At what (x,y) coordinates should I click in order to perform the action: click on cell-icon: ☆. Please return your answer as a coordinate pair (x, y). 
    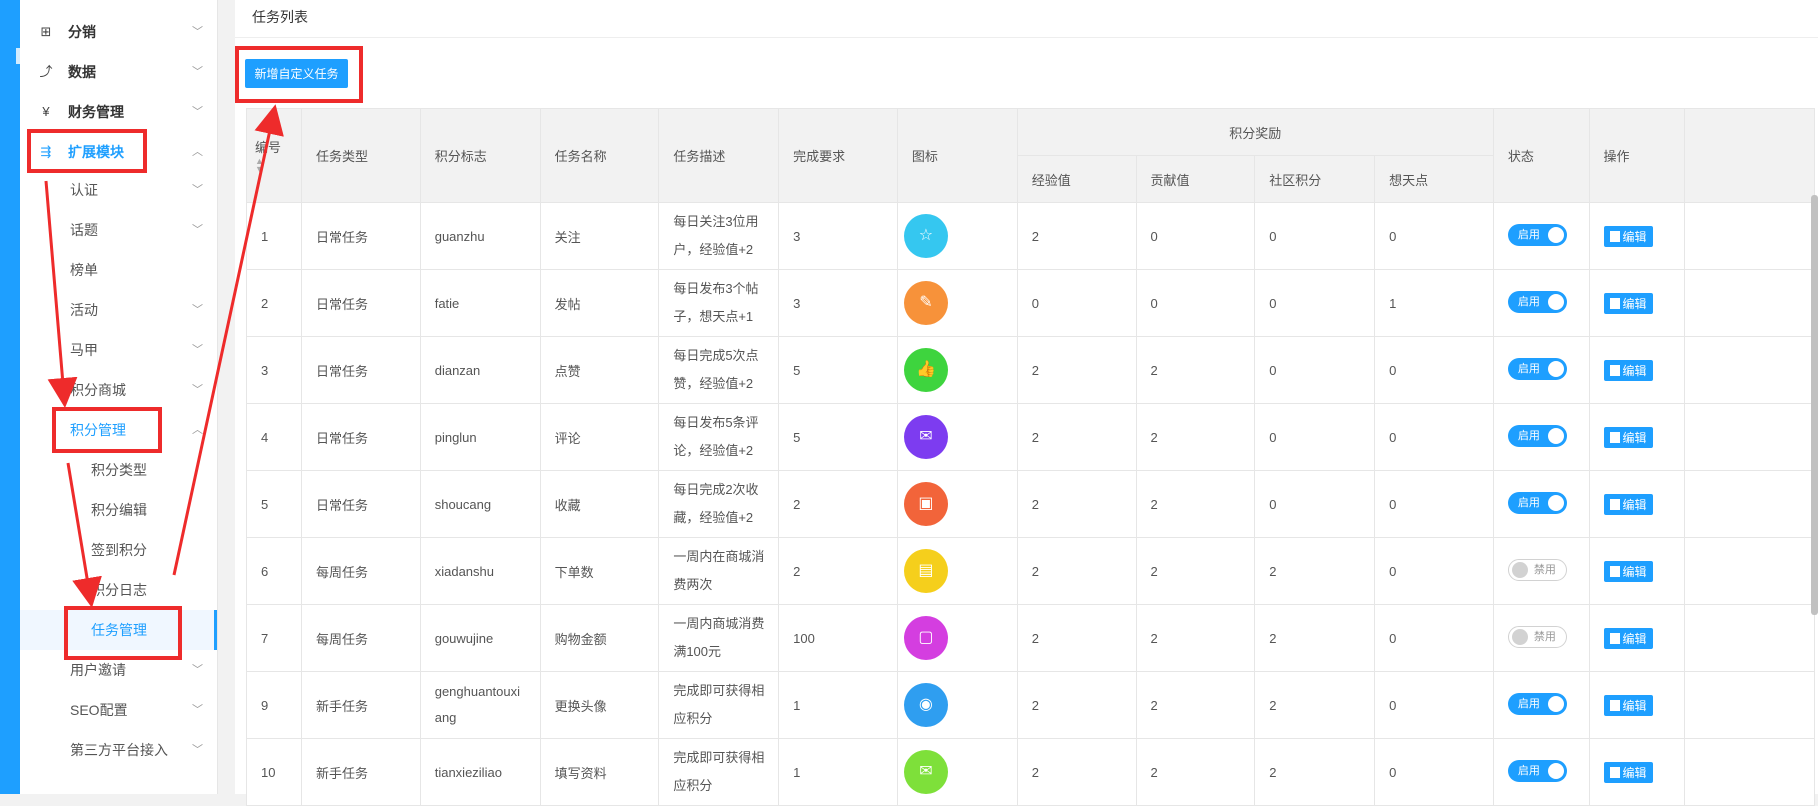
    Looking at the image, I should click on (957, 236).